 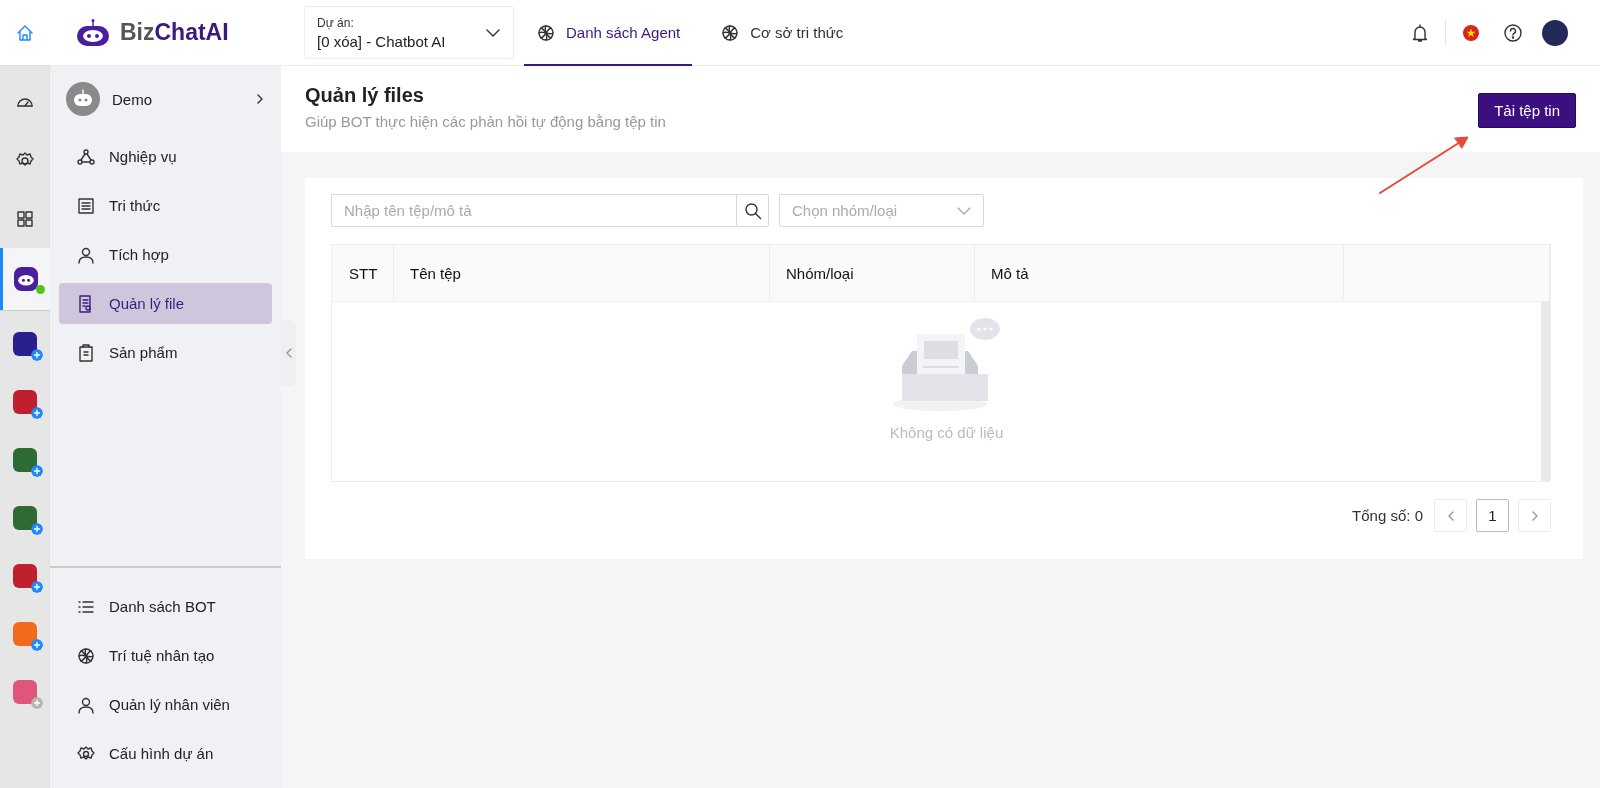 I want to click on chevron-right-icon, so click(x=260, y=99).